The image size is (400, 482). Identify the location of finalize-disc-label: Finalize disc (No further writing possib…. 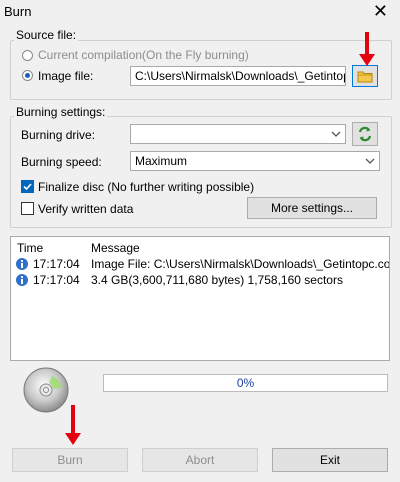
(146, 187).